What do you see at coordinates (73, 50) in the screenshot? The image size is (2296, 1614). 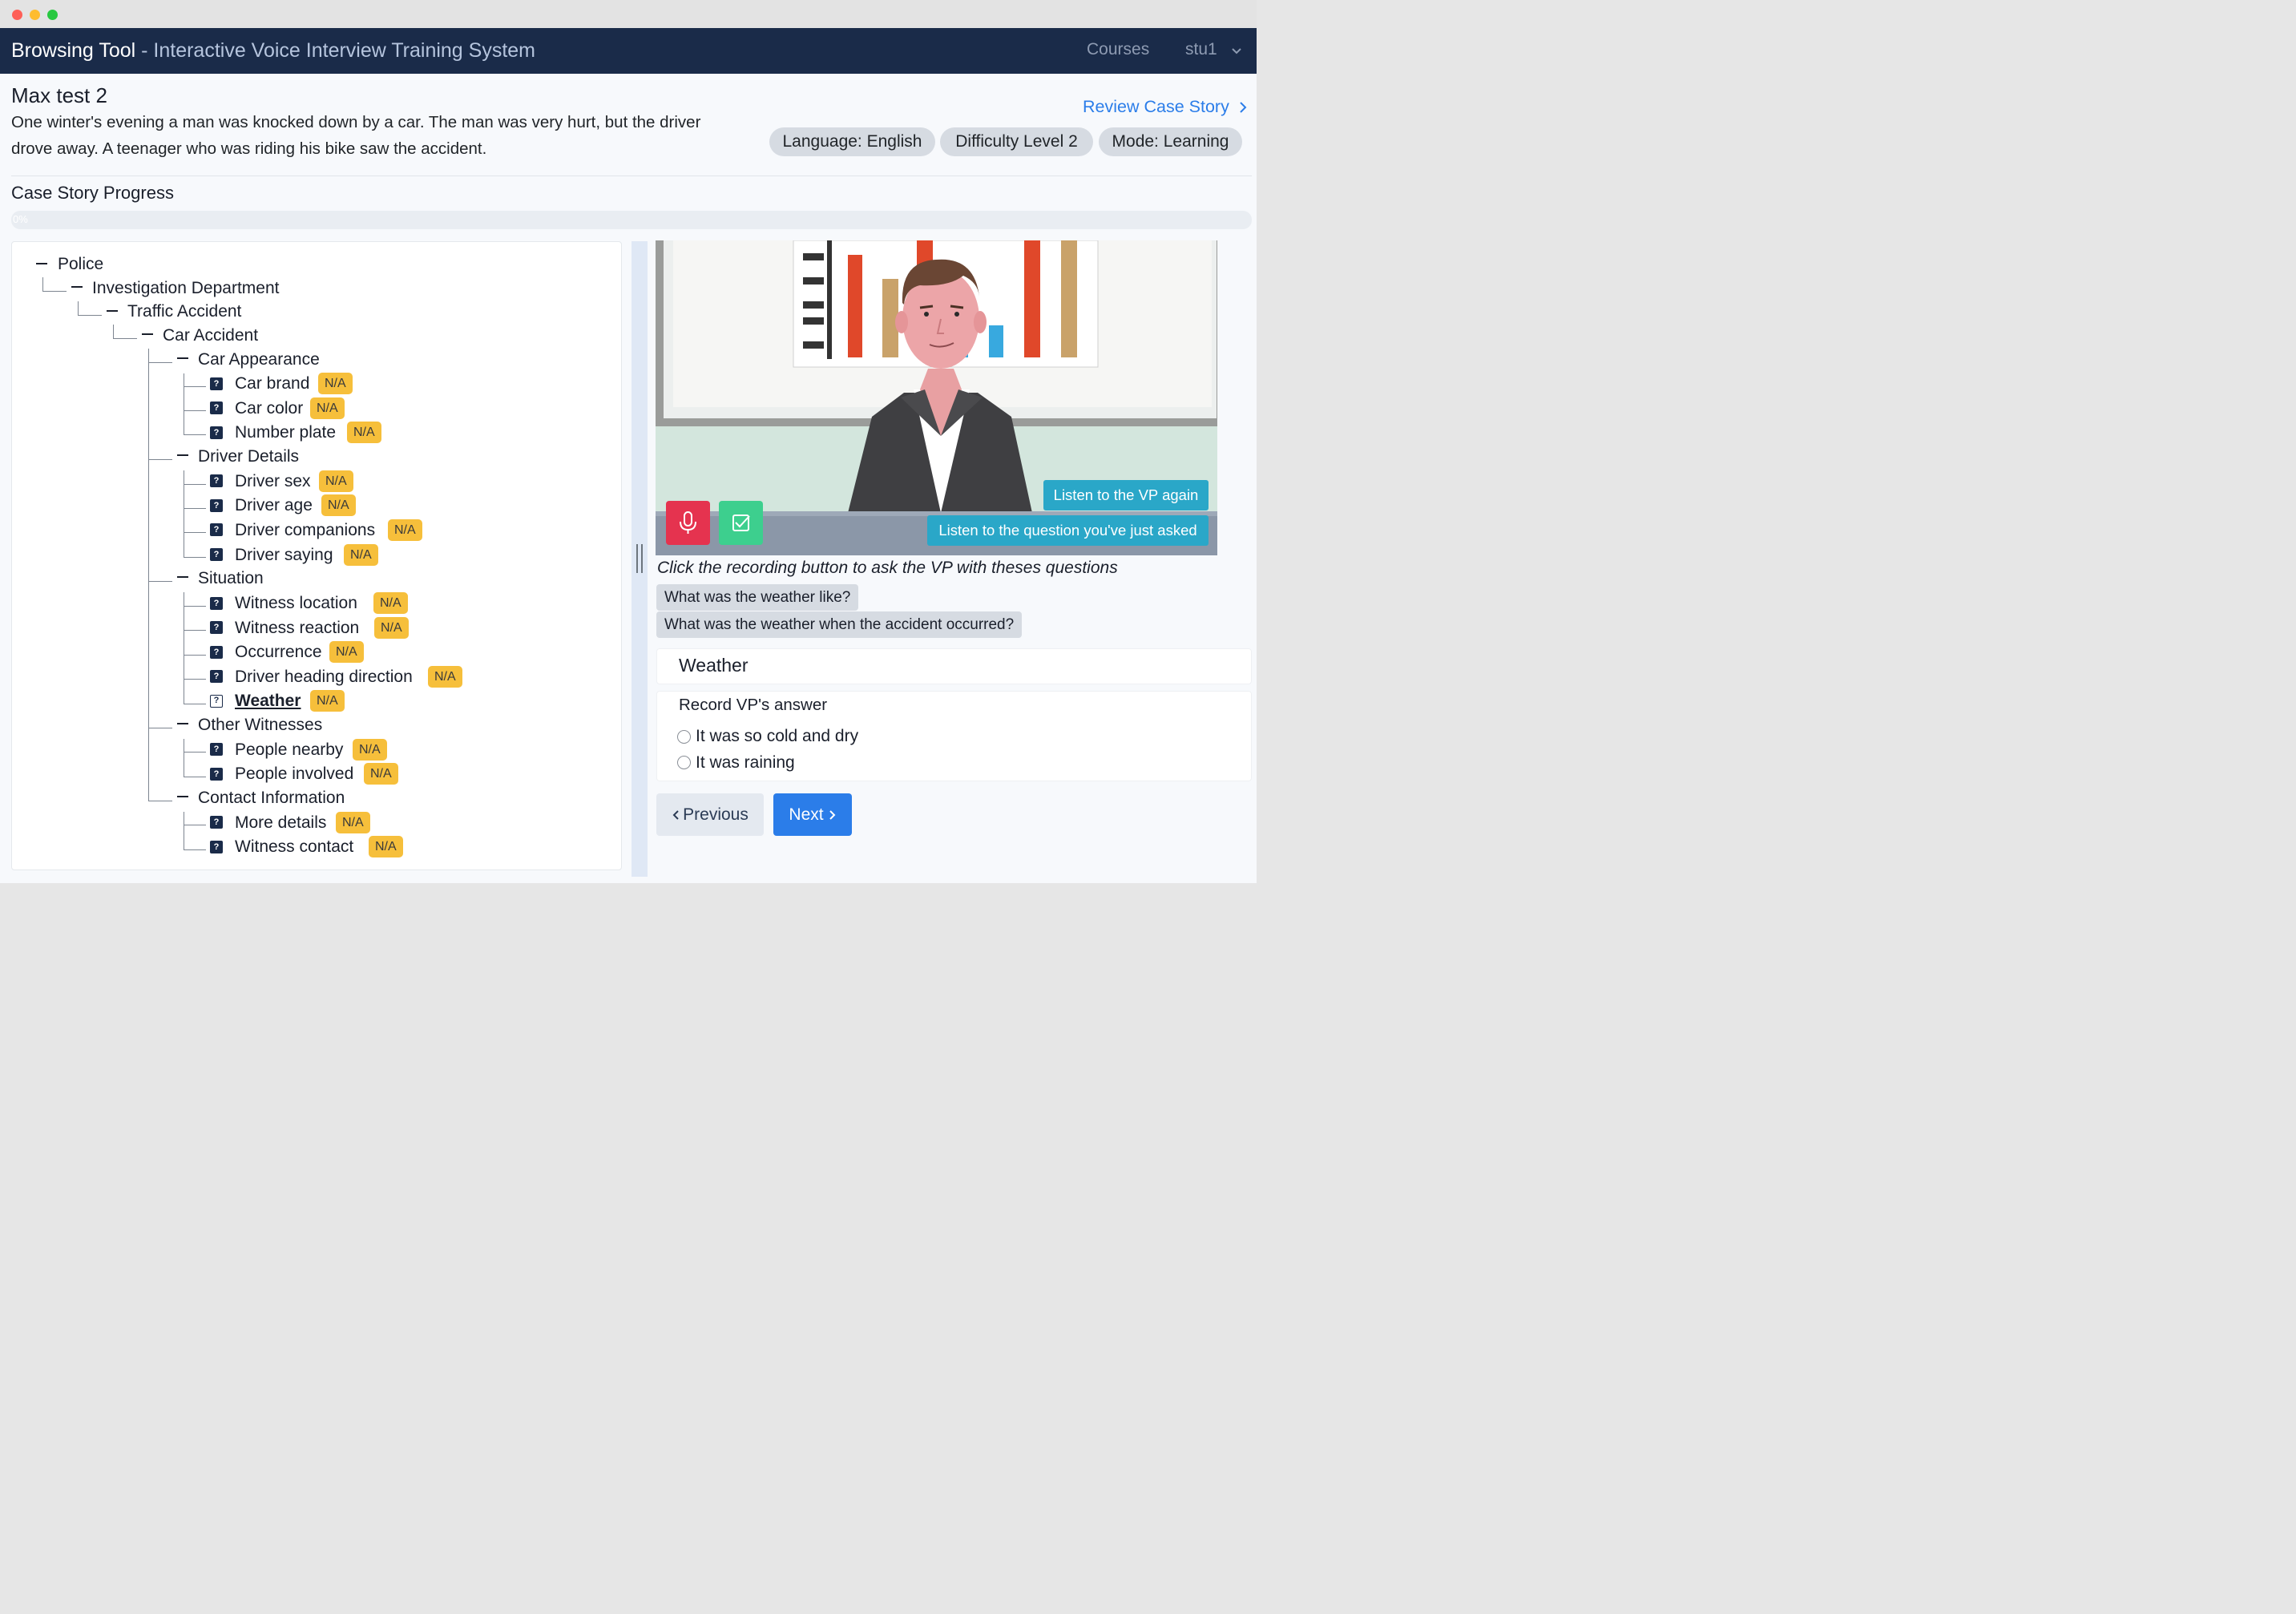 I see `brand-name: Browsing Tool` at bounding box center [73, 50].